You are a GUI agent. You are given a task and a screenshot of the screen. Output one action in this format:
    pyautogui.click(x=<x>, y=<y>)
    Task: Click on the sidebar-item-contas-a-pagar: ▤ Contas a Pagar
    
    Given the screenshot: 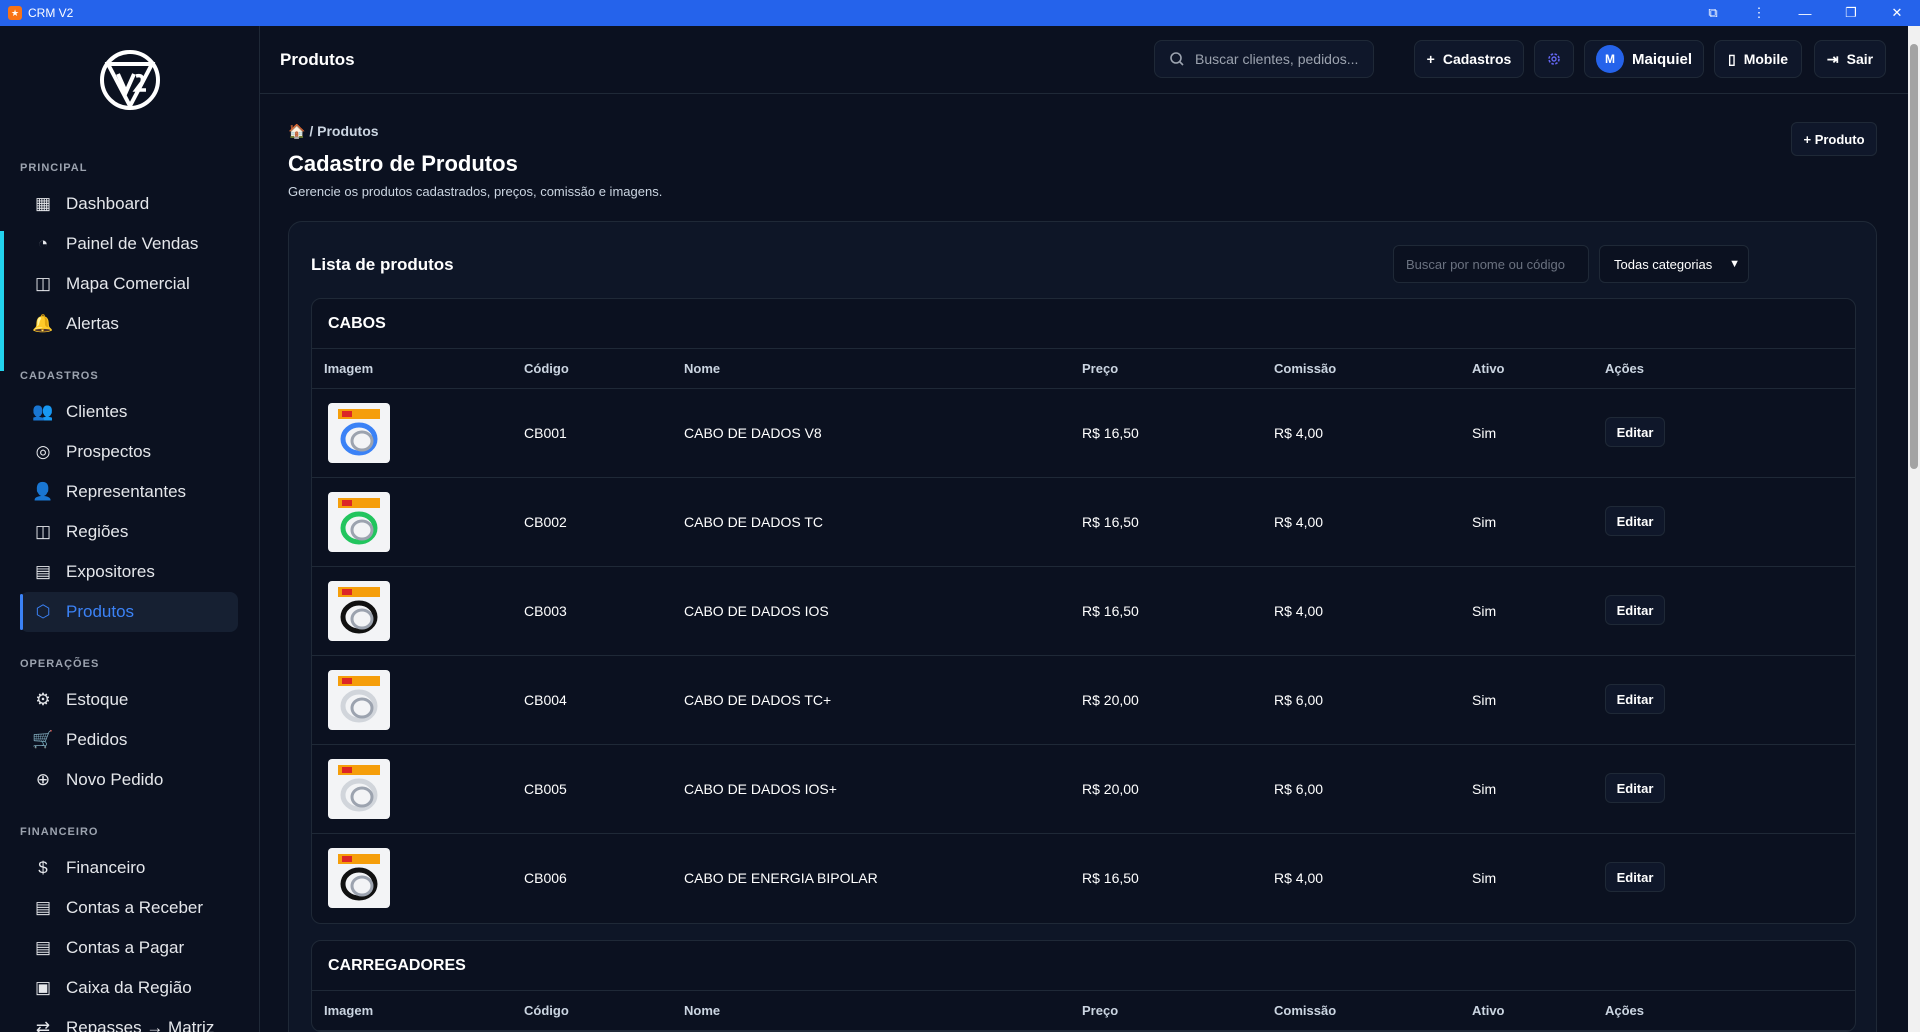 What is the action you would take?
    pyautogui.click(x=129, y=948)
    